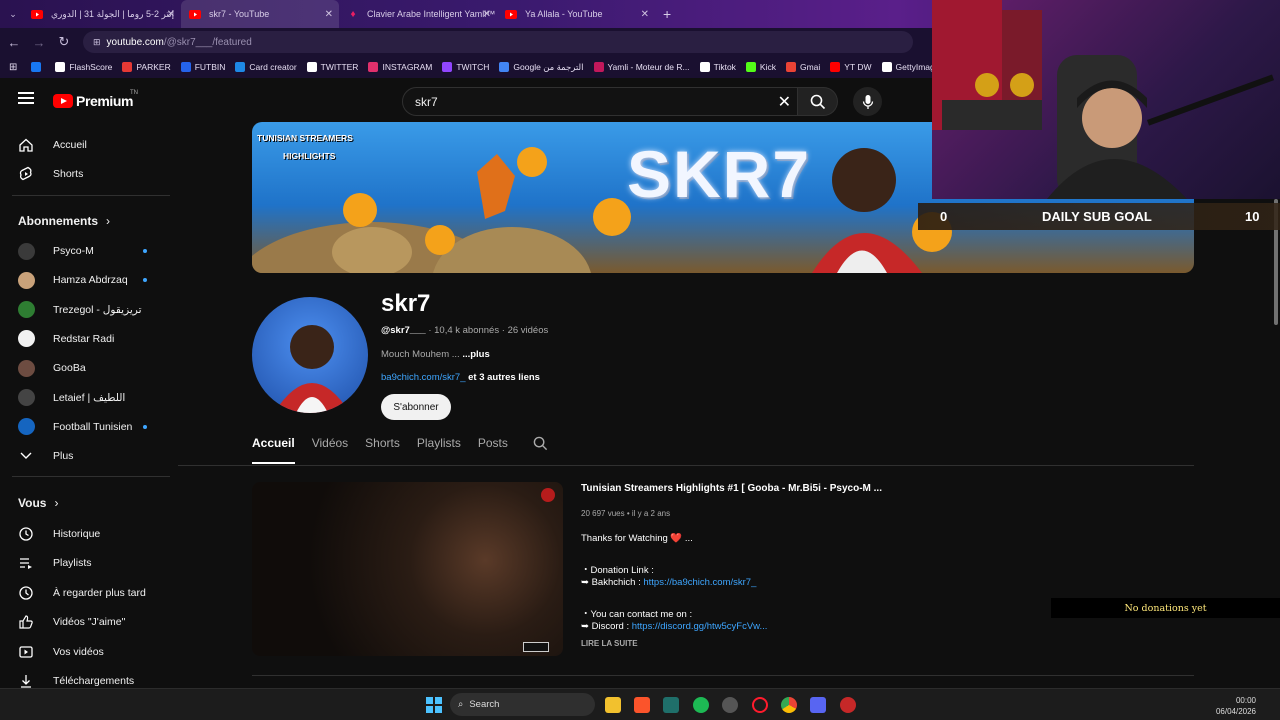  Describe the element at coordinates (52, 368) in the screenshot. I see `sidebar-item: GooBa` at that location.